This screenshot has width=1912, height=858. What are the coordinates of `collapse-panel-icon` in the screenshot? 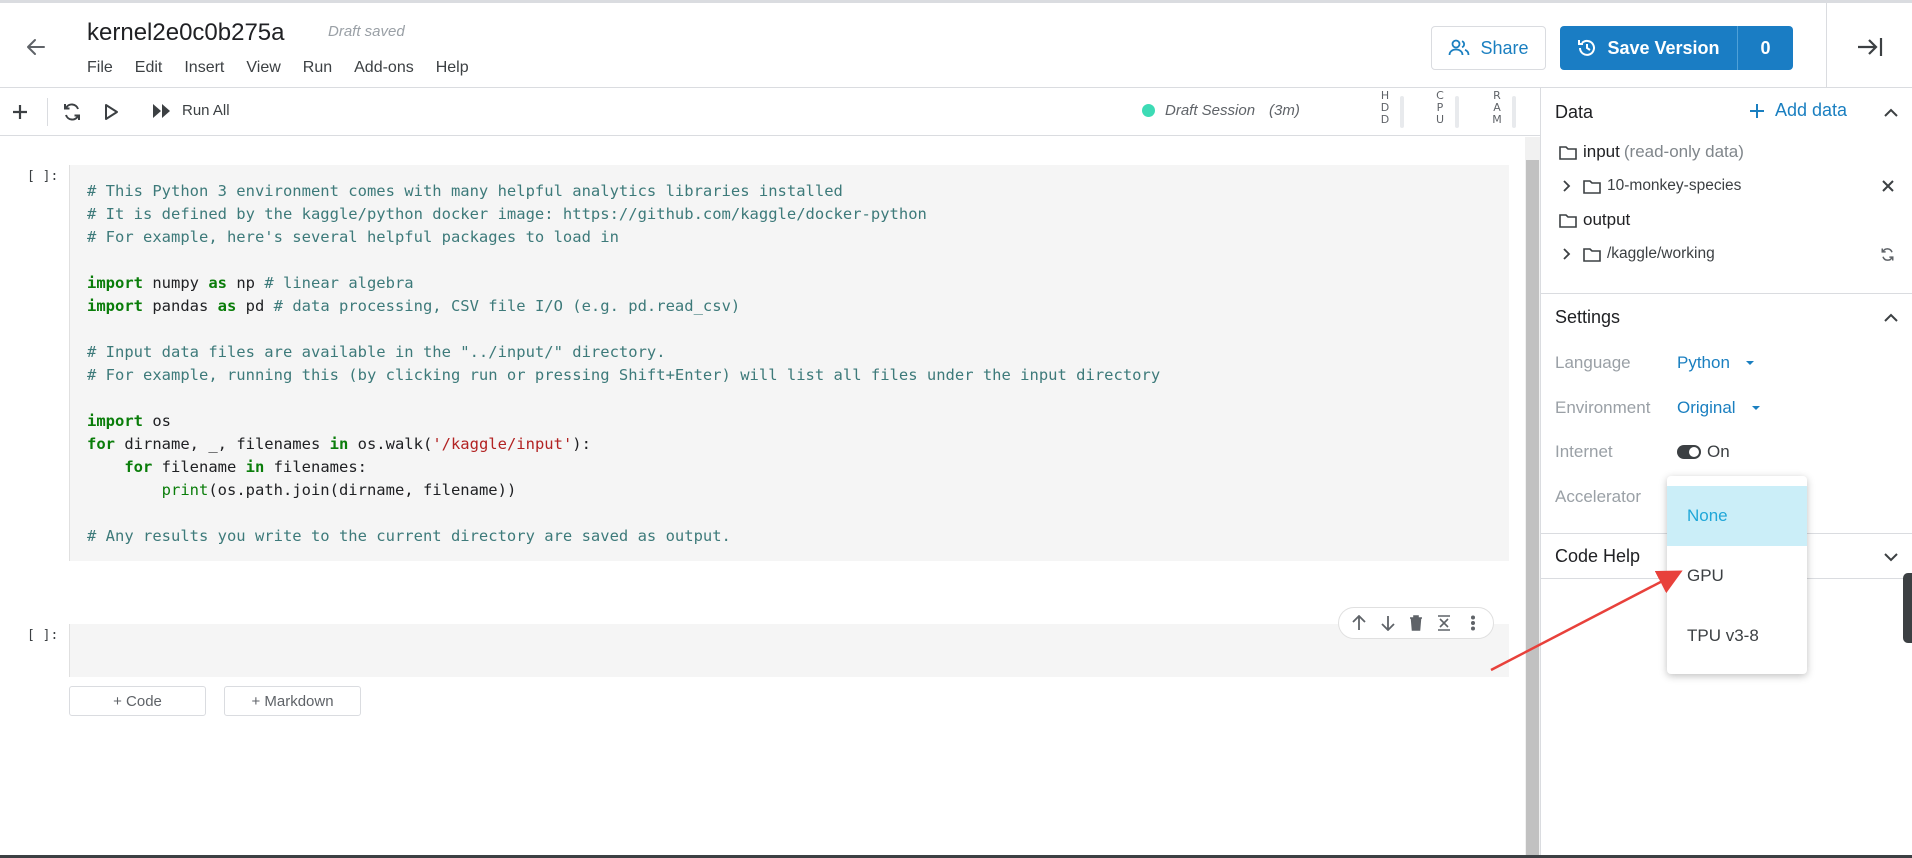 It's located at (1869, 47).